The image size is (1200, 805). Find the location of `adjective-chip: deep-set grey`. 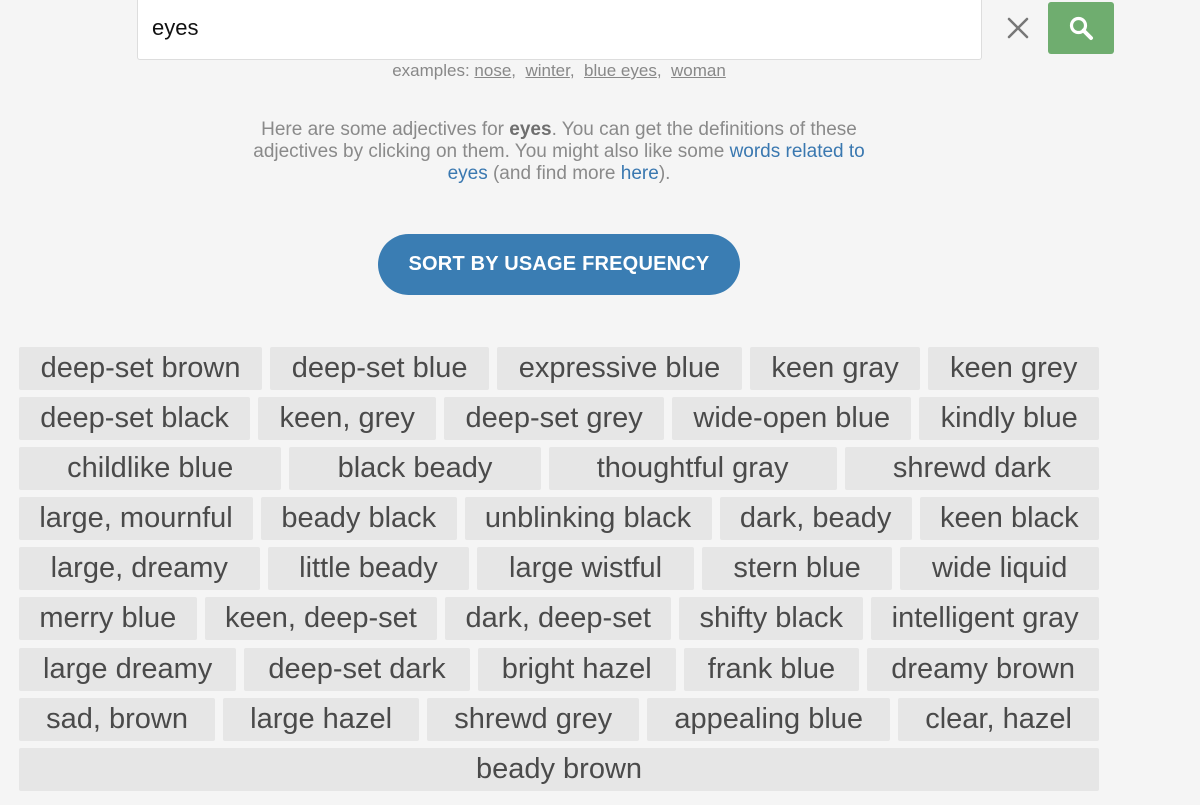

adjective-chip: deep-set grey is located at coordinates (554, 418).